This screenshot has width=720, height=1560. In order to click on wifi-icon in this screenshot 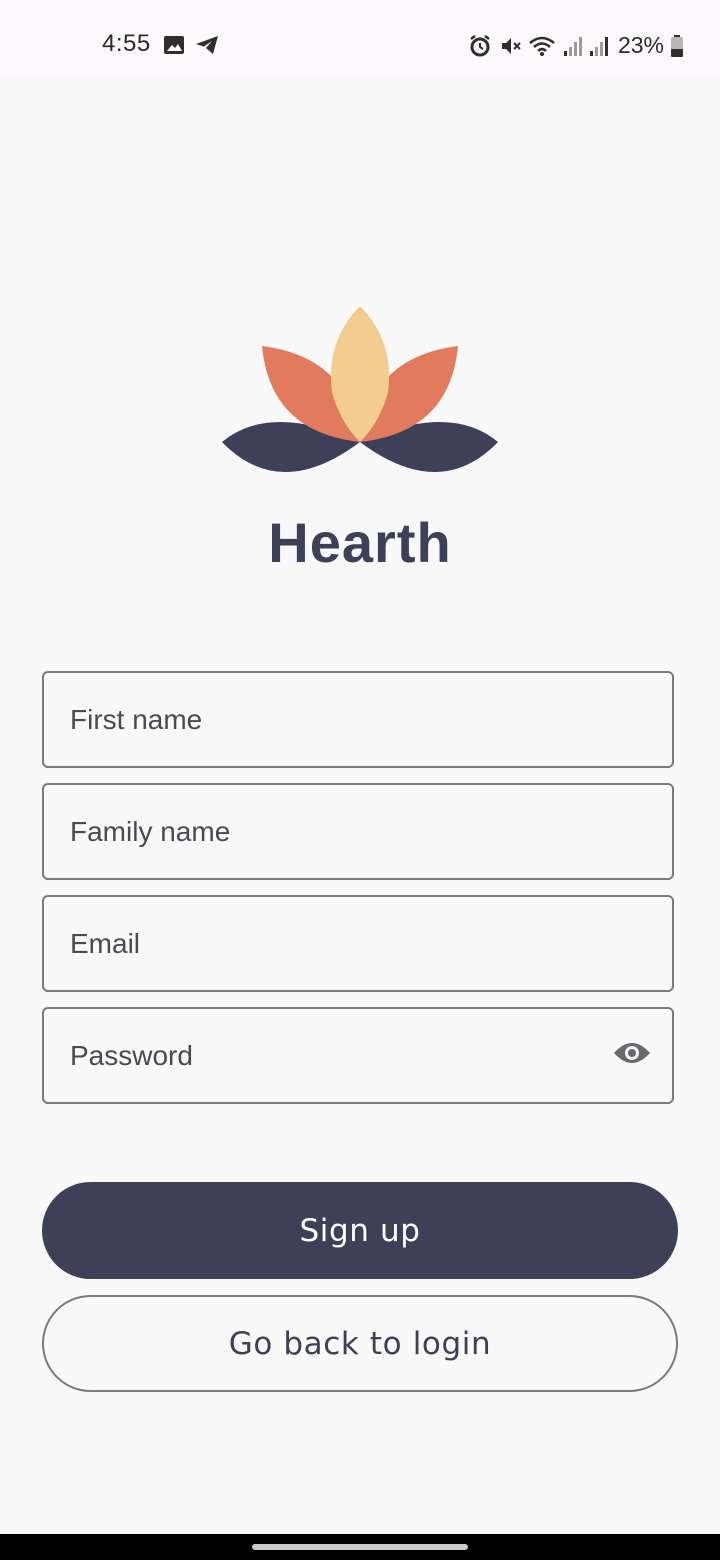, I will do `click(542, 46)`.